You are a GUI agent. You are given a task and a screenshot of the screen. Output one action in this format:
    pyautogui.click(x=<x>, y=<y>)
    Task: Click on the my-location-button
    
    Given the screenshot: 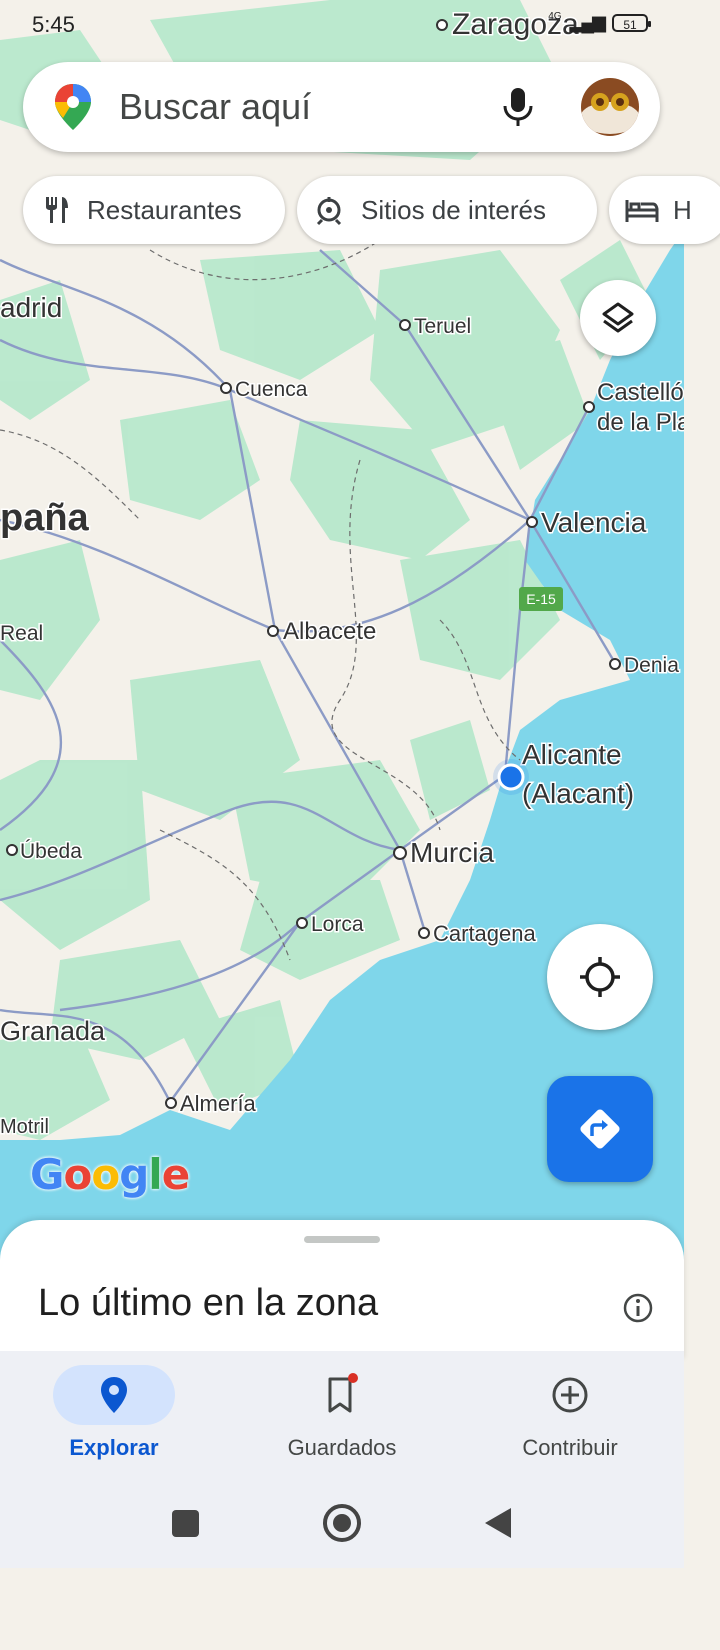 What is the action you would take?
    pyautogui.click(x=600, y=977)
    